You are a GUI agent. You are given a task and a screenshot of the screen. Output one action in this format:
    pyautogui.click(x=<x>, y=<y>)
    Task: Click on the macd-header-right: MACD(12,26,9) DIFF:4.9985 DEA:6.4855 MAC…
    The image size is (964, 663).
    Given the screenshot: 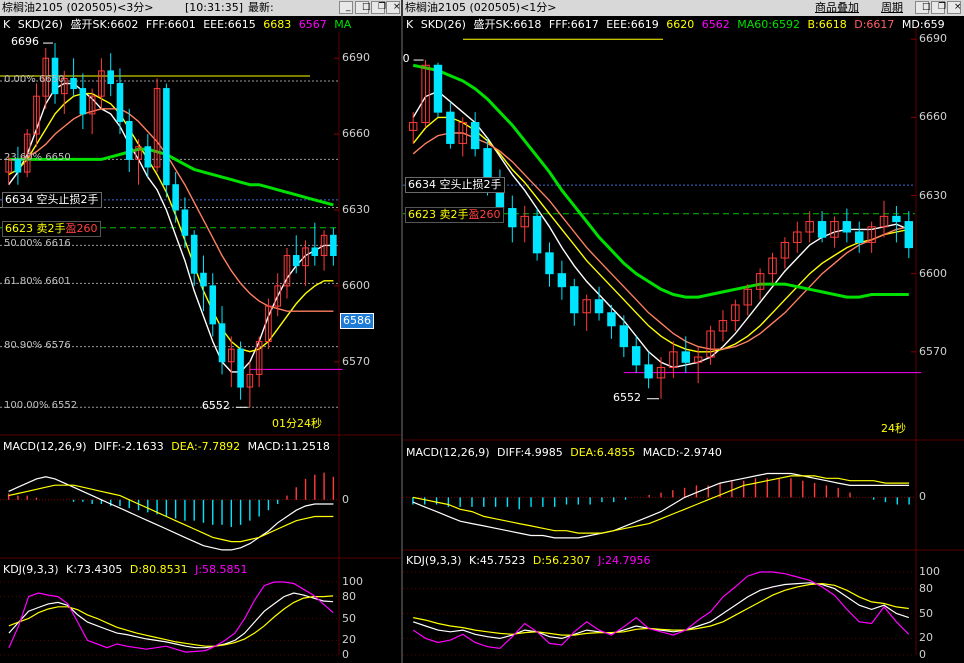 What is the action you would take?
    pyautogui.click(x=566, y=453)
    